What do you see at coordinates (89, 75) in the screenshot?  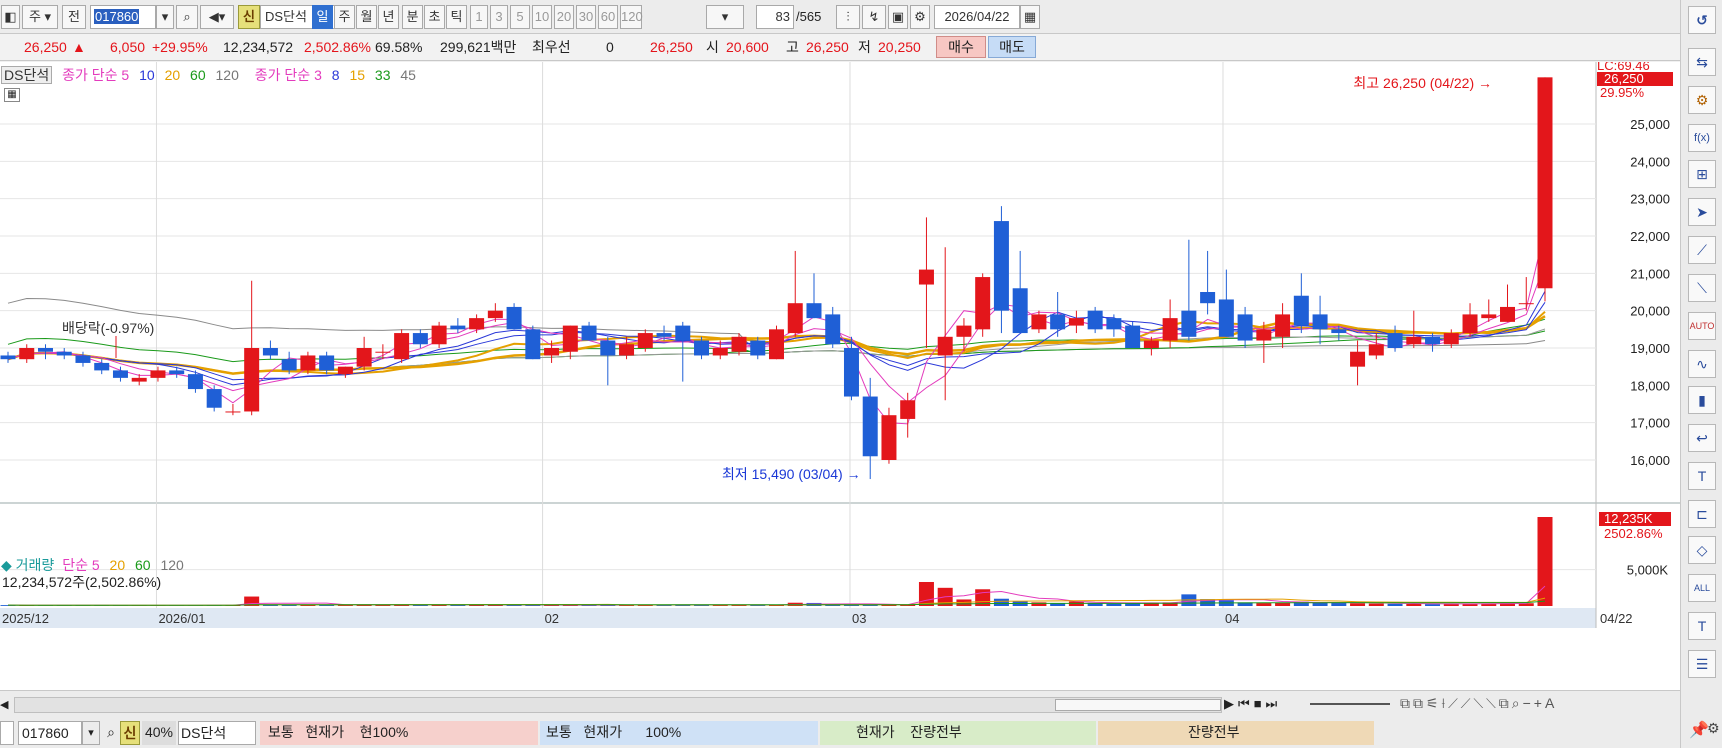 I see `ma1-label: 종가 단순` at bounding box center [89, 75].